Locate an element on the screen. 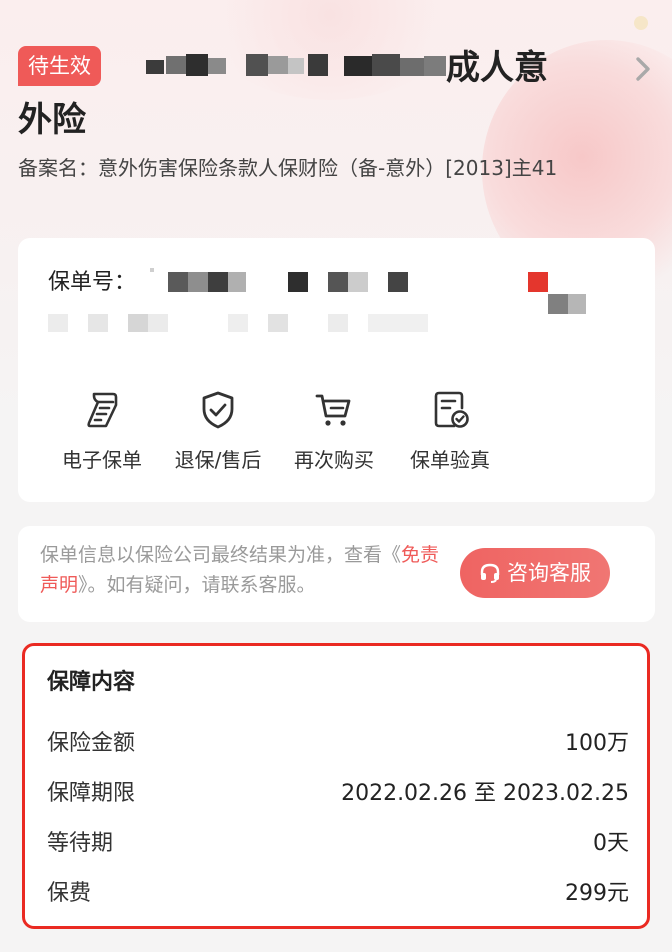  verify-policy-button: 保单验真 is located at coordinates (450, 430).